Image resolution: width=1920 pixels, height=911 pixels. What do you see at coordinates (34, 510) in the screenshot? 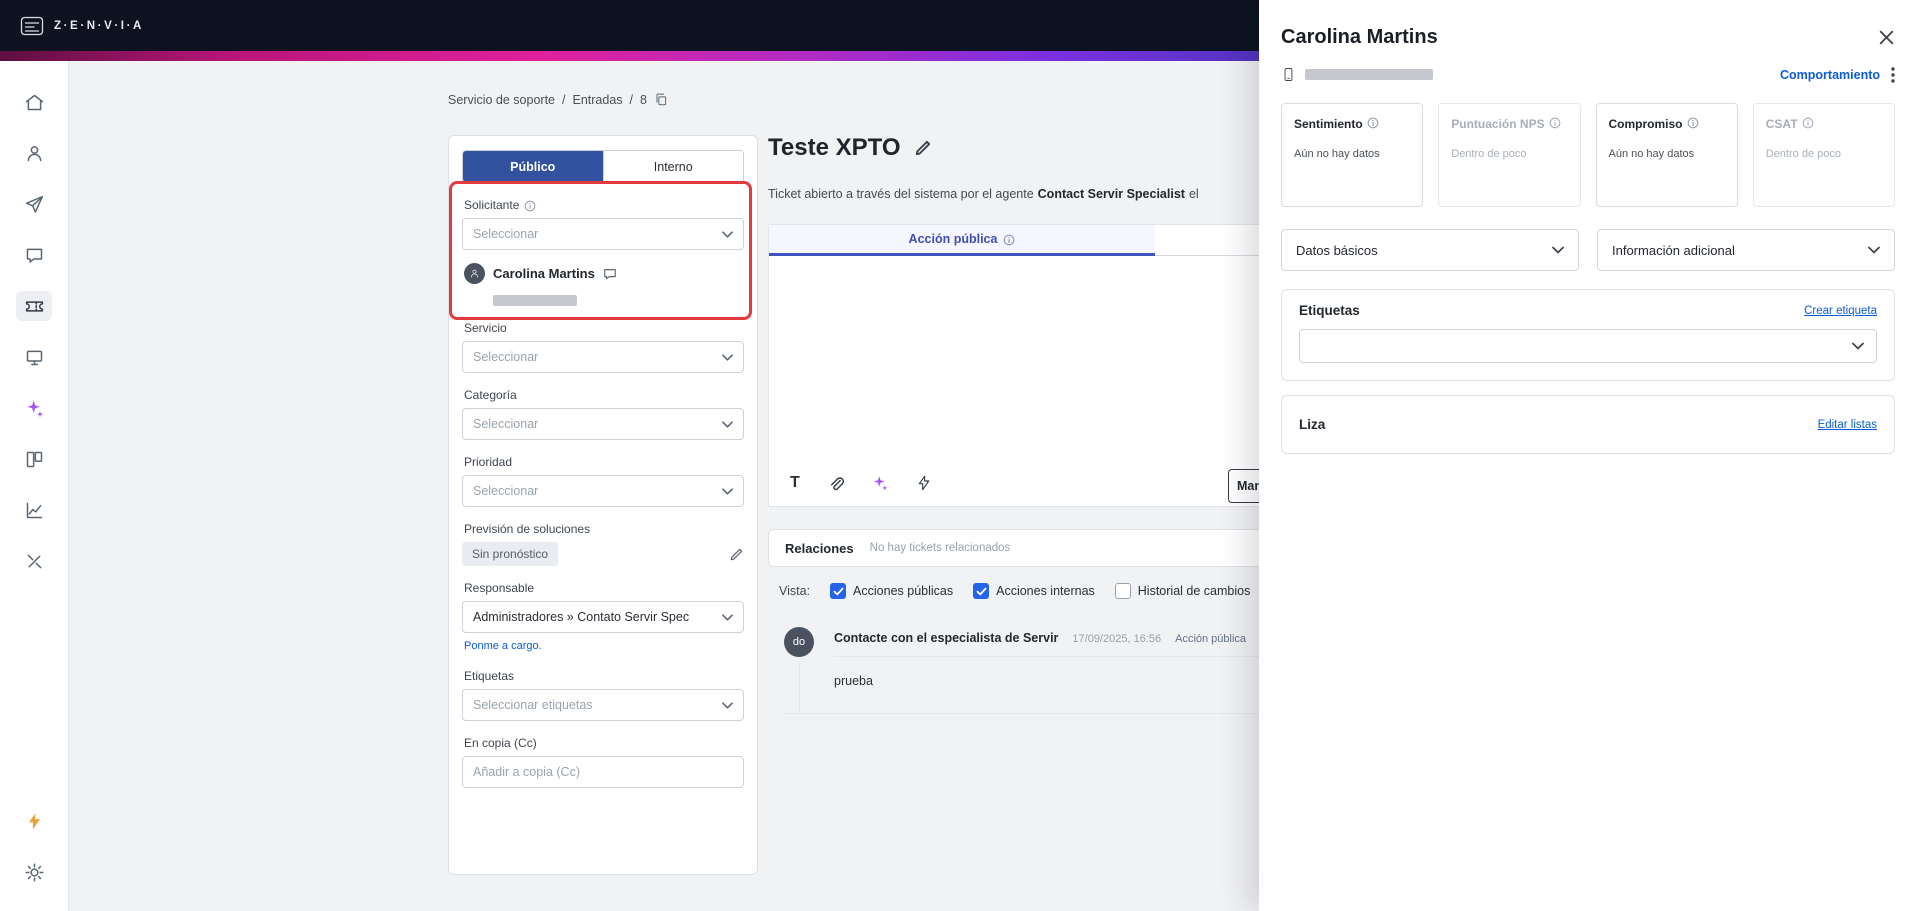
I see `analytics-icon` at bounding box center [34, 510].